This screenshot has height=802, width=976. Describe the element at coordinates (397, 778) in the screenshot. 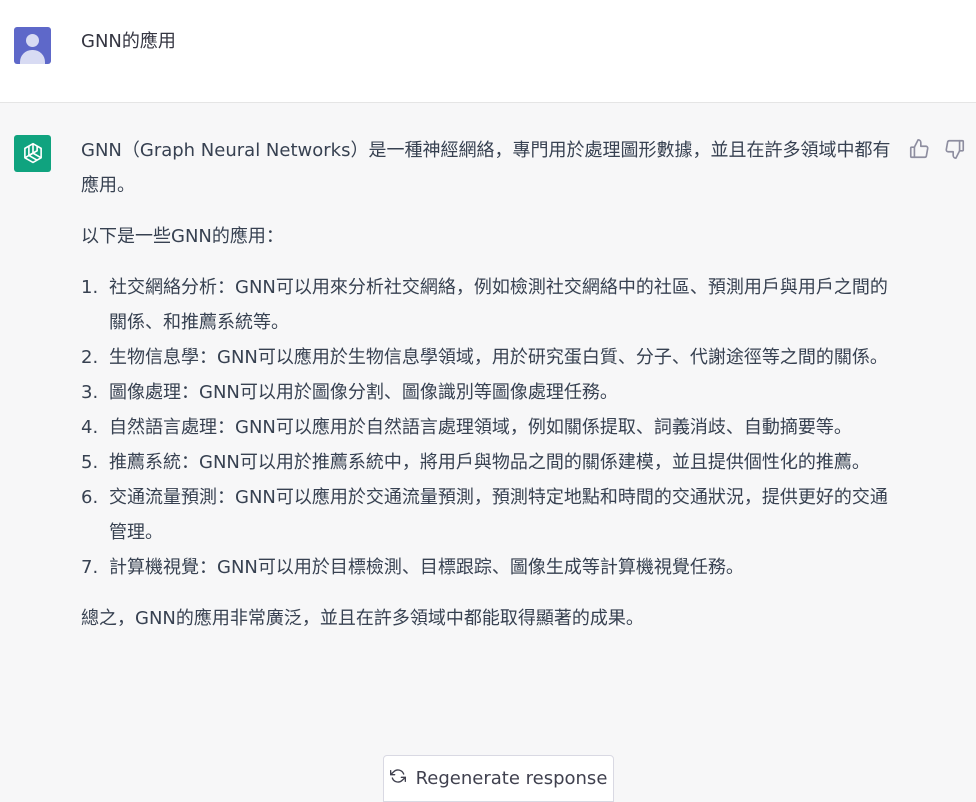

I see `refresh-icon` at that location.